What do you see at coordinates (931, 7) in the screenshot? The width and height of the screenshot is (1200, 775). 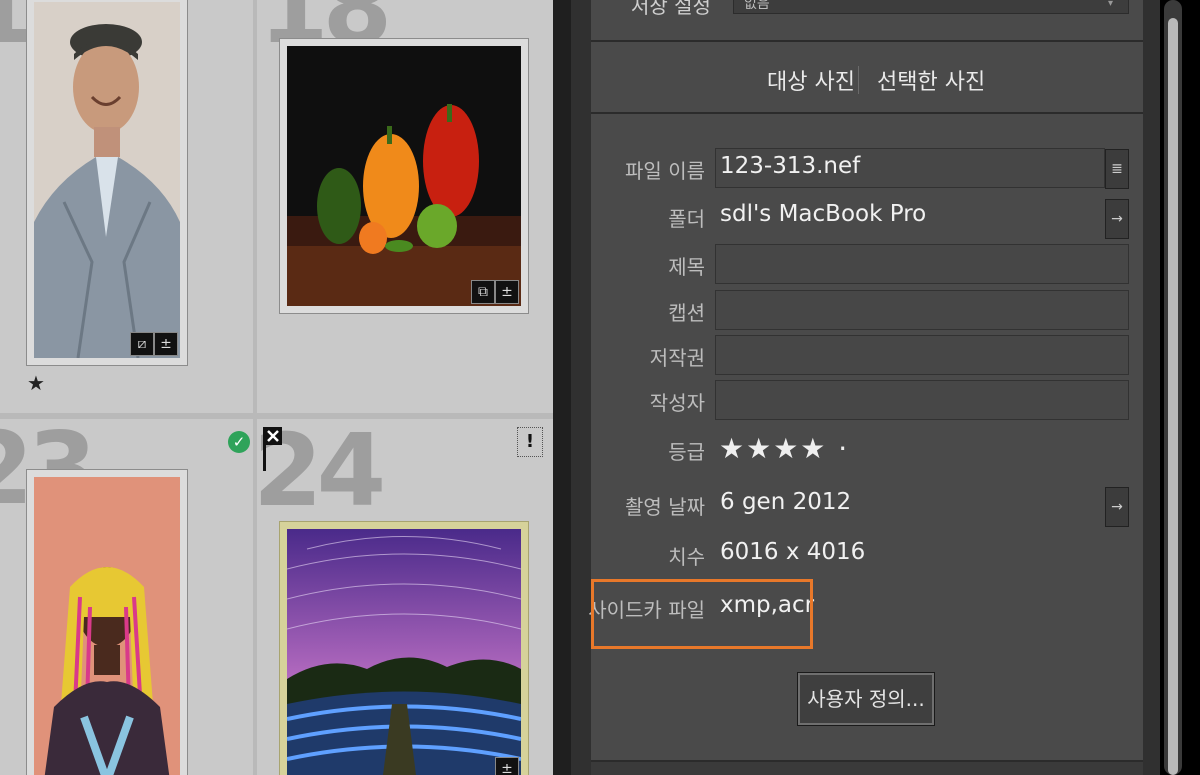 I see `preset-dropdown: 없음 ▾` at bounding box center [931, 7].